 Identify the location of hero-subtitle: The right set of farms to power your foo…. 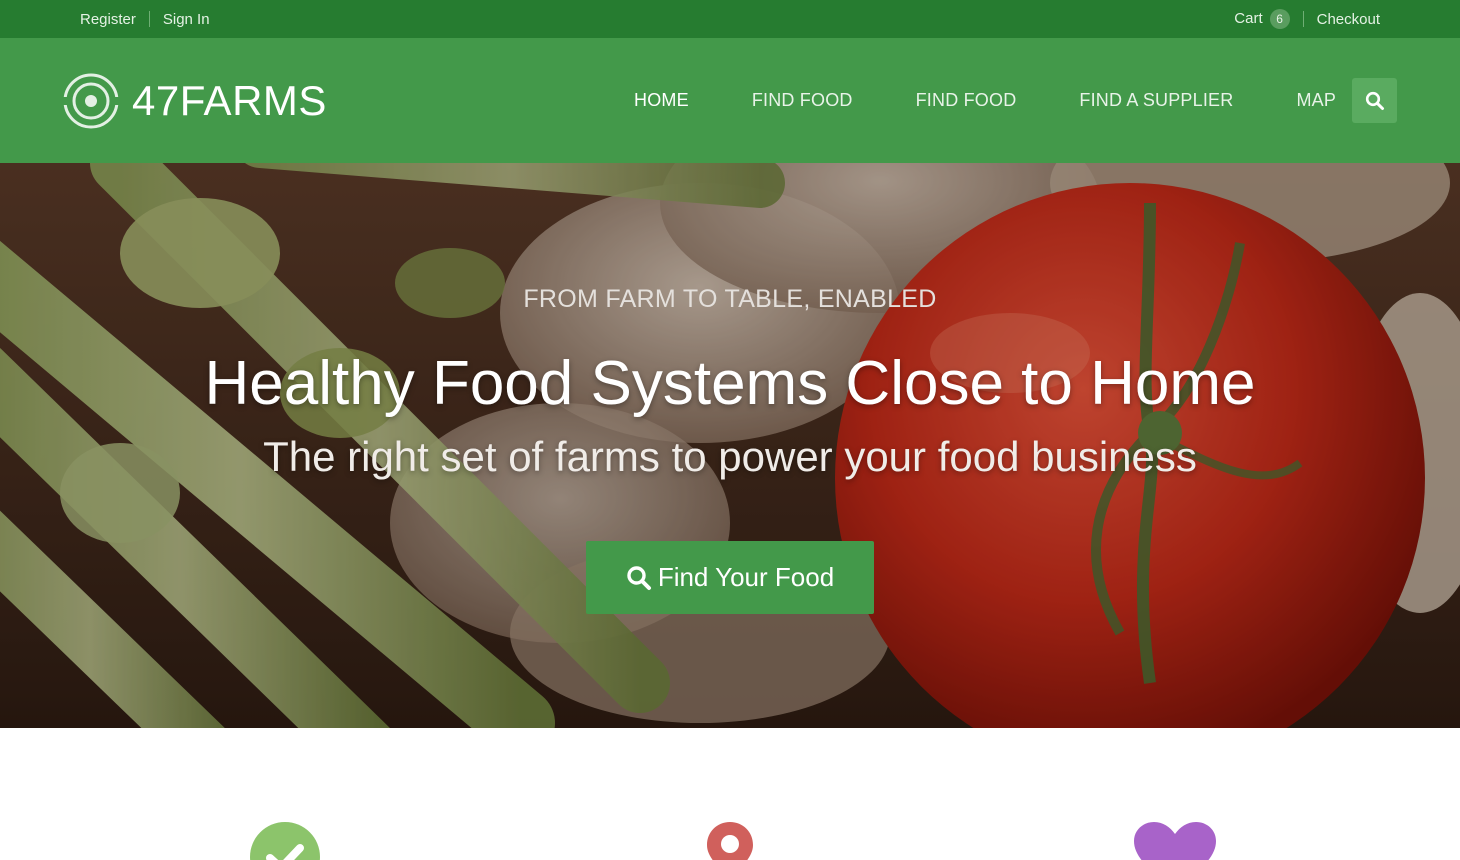
(730, 456).